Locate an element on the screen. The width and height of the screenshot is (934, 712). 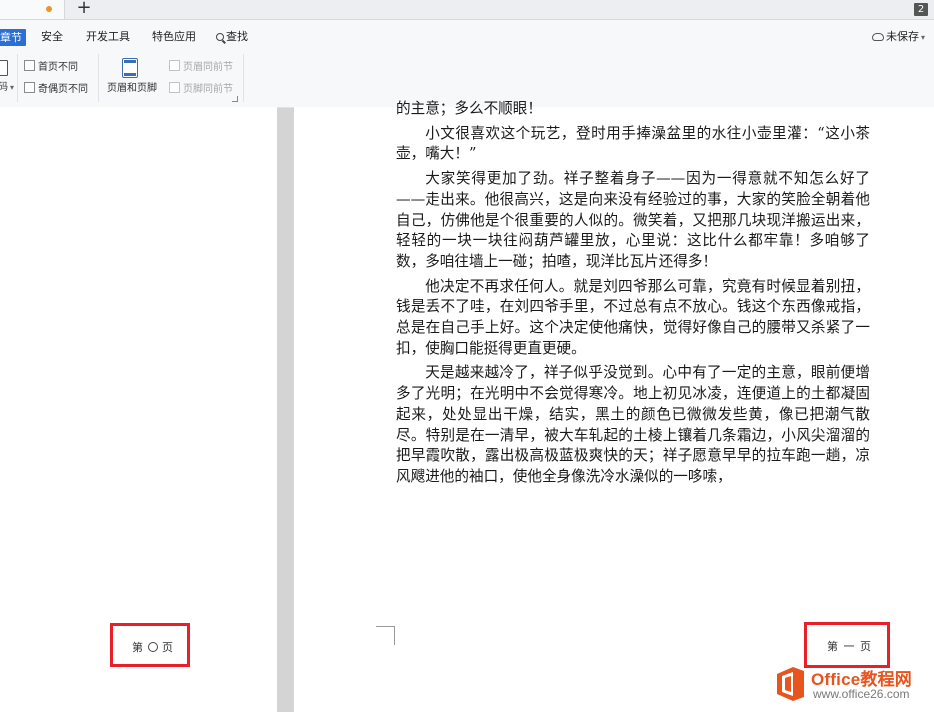
left-footer-highlight: 第页 is located at coordinates (150, 645).